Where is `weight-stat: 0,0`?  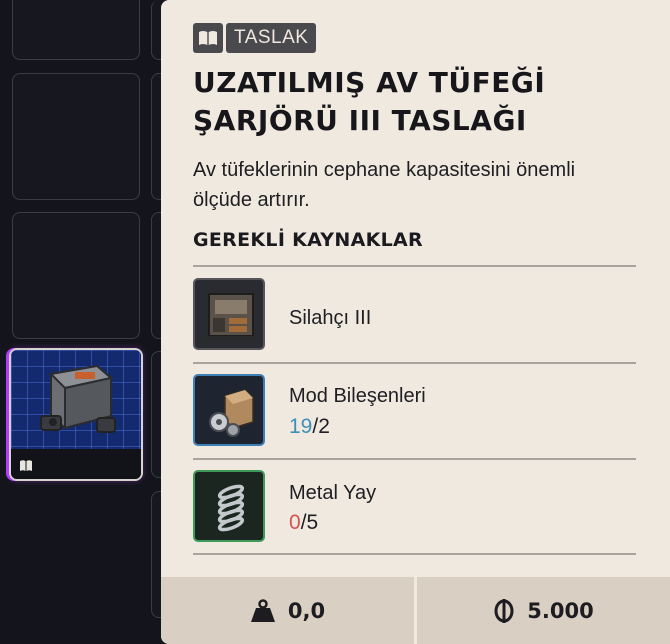 weight-stat: 0,0 is located at coordinates (287, 610).